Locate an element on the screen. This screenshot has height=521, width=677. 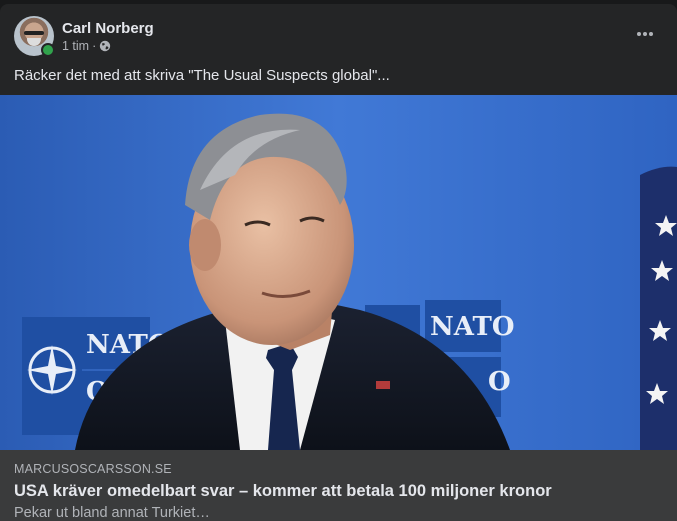
nato-sign-right-text: NATO is located at coordinates (472, 327).